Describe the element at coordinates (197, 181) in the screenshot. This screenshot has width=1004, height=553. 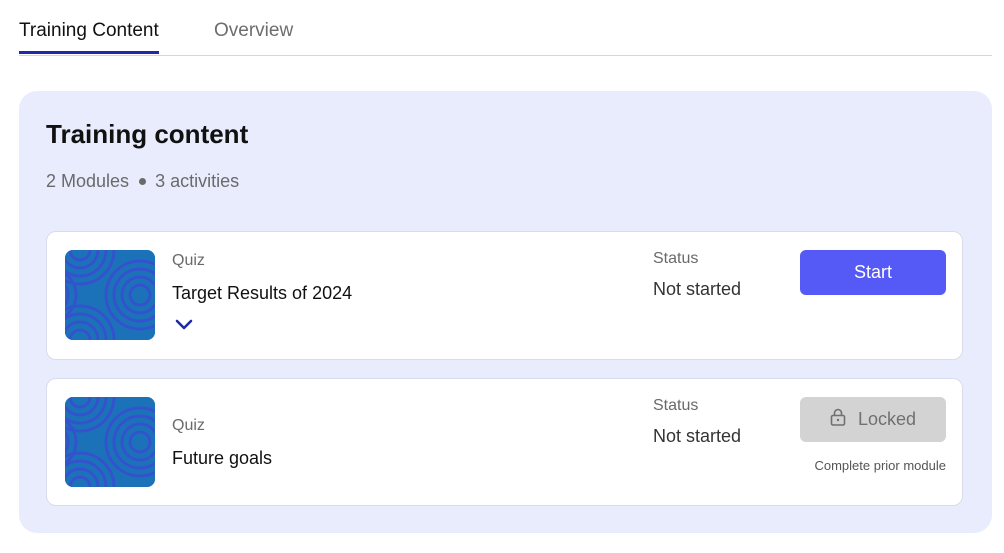
I see `activity-count: 3 activities` at that location.